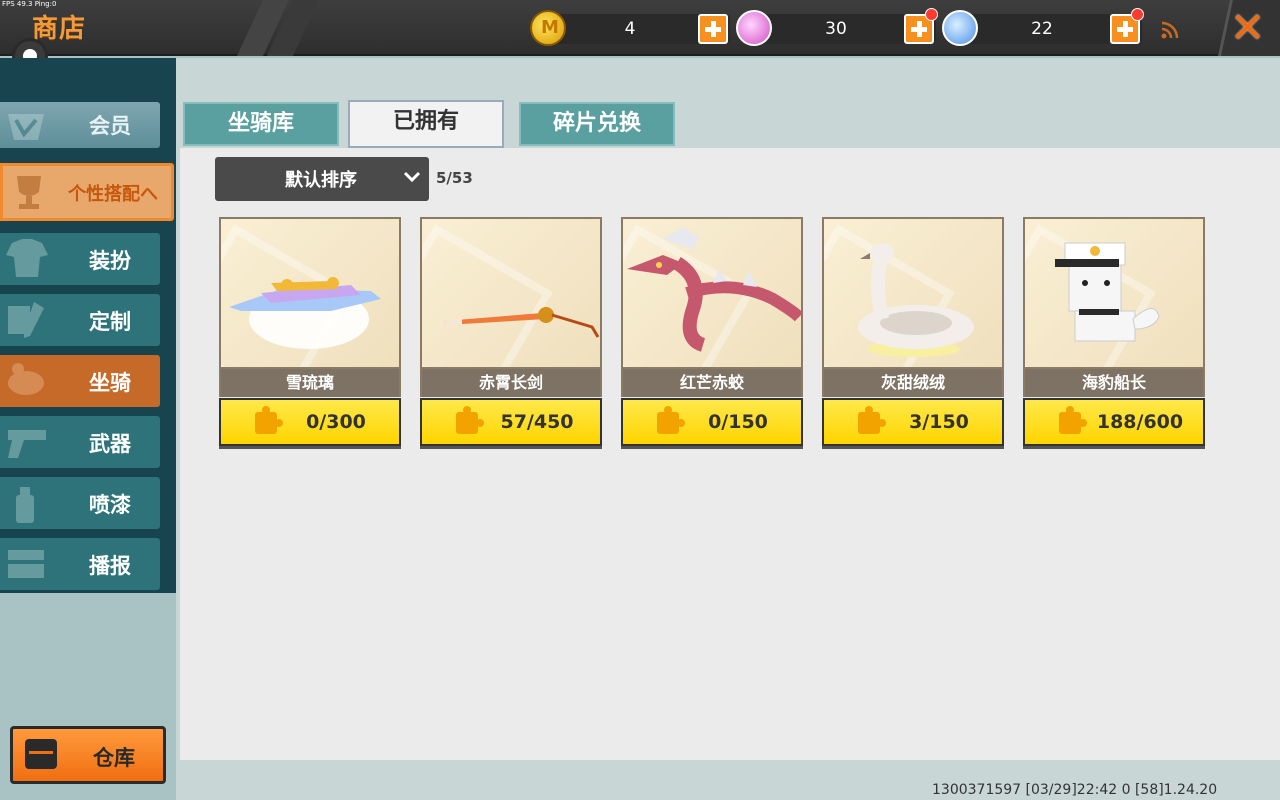  What do you see at coordinates (113, 194) in the screenshot?
I see `sidebar-item-label: 个性搭配へ` at bounding box center [113, 194].